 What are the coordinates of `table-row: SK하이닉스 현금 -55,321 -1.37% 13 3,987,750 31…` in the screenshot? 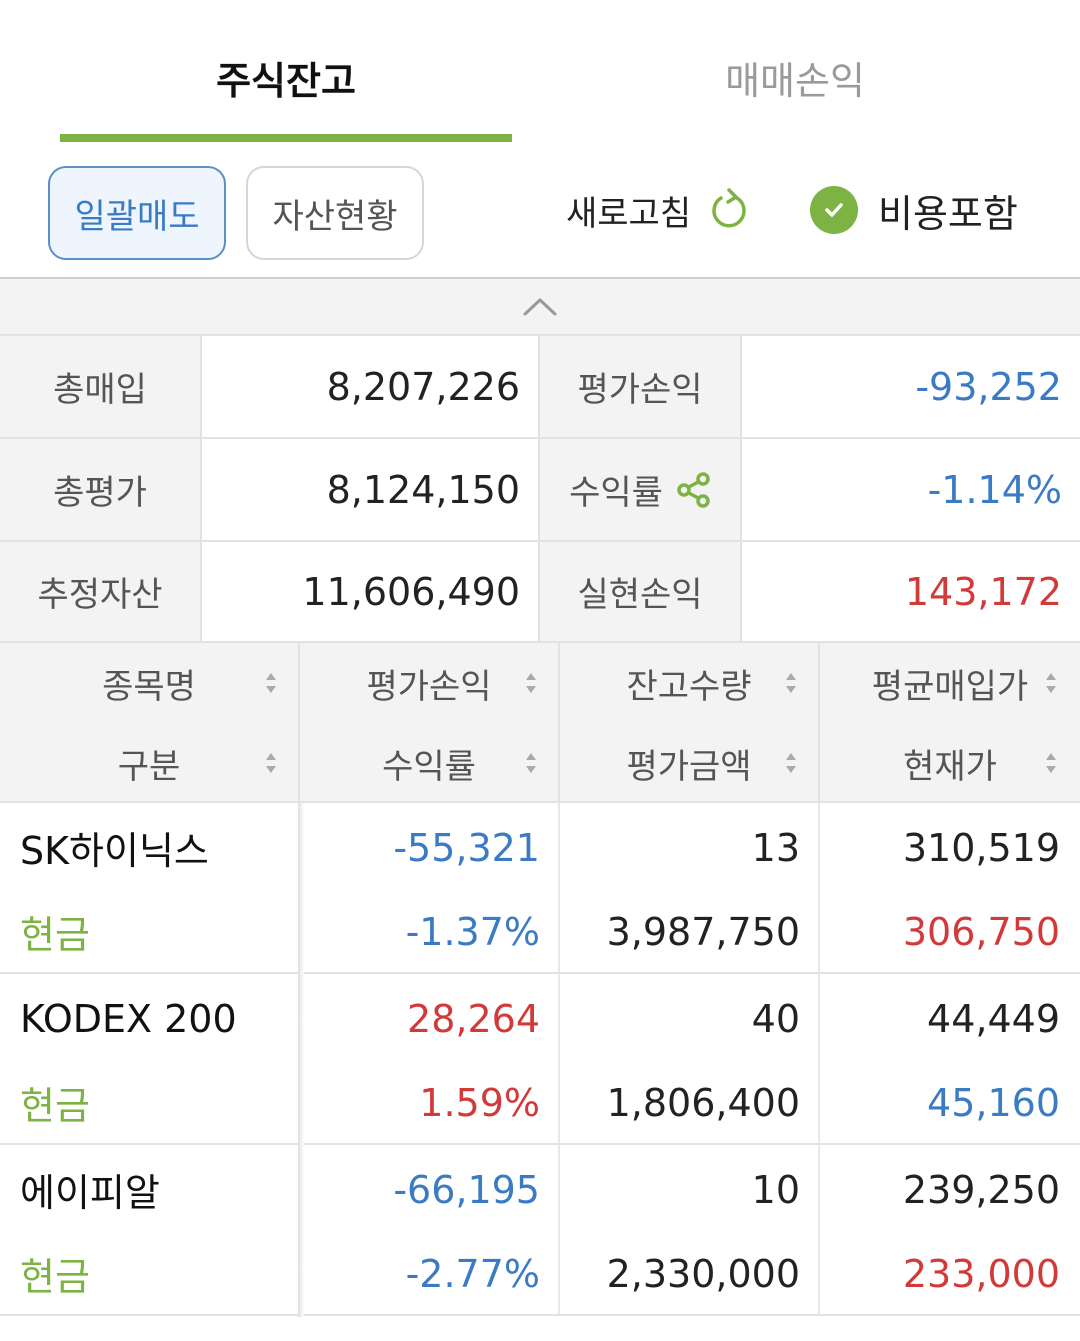 It's located at (540, 888).